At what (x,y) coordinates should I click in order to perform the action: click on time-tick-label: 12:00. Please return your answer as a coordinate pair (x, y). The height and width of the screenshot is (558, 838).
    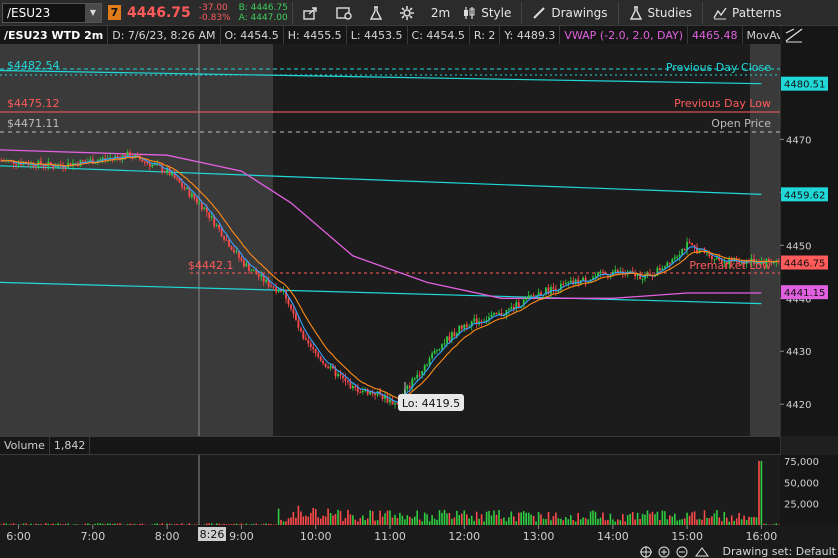
    Looking at the image, I should click on (464, 536).